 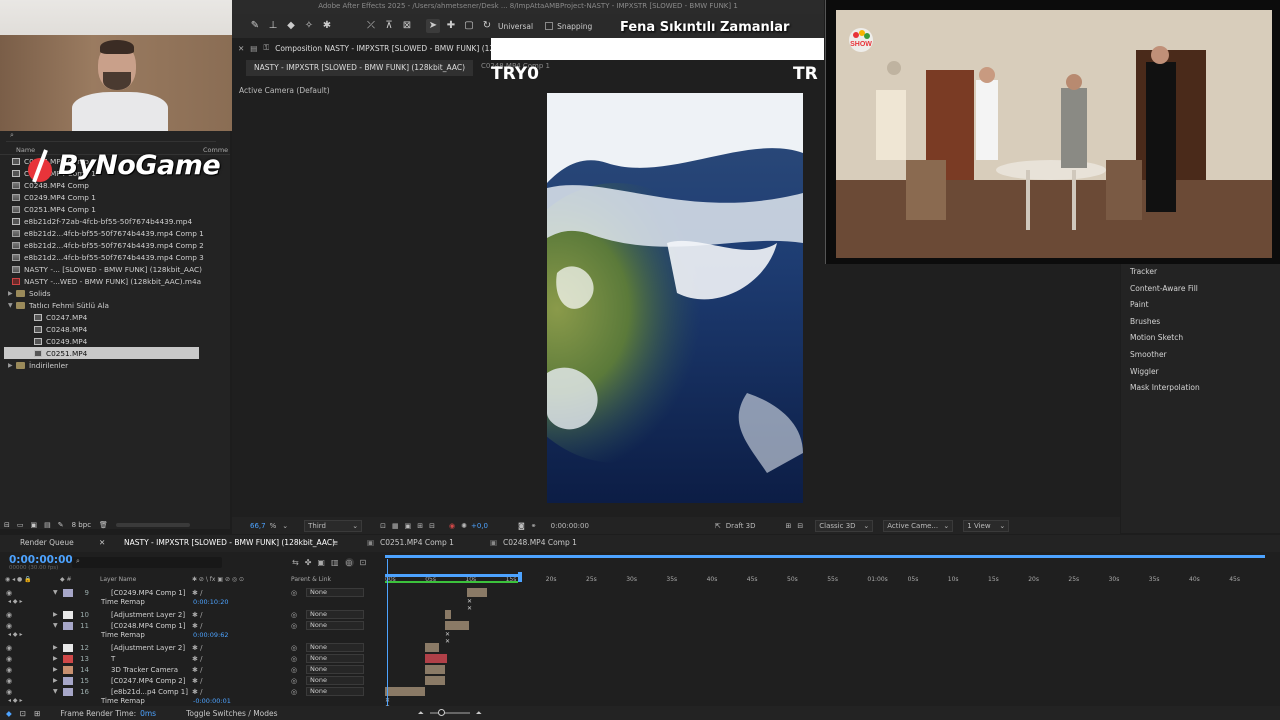 I want to click on layer-property-row: ◂ ◆ ▸ Time Remap 0:00:10:20 ✕ ✕, so click(x=236, y=605).